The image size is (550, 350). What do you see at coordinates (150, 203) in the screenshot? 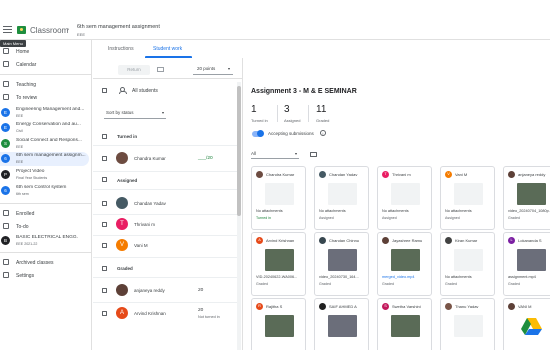
I see `student-name: Chandan Yadav` at bounding box center [150, 203].